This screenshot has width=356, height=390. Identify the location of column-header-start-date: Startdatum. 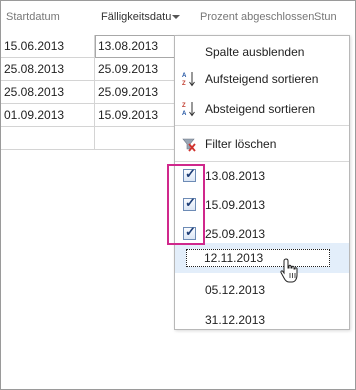
(33, 17).